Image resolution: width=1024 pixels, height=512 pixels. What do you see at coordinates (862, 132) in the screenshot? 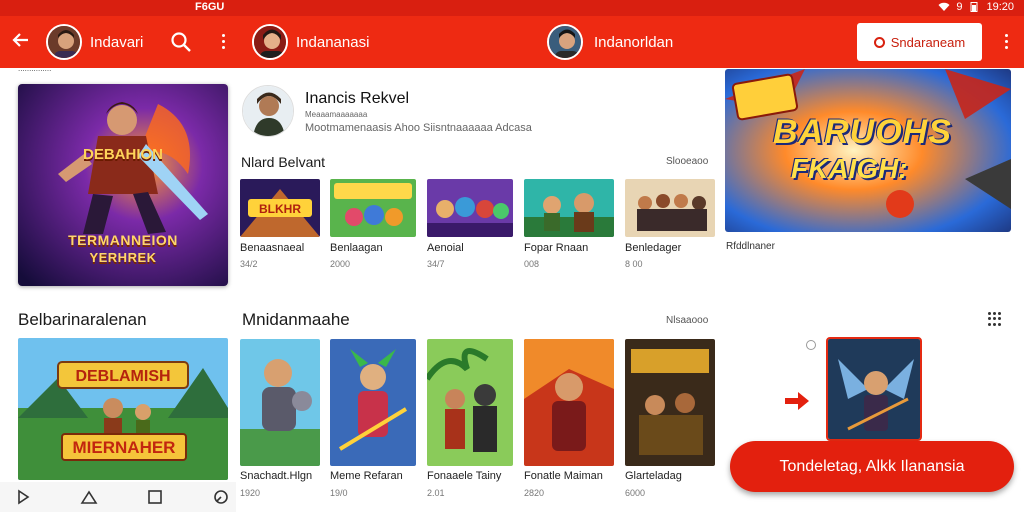
I see `banner-title-line-1: BARUOHS` at bounding box center [862, 132].